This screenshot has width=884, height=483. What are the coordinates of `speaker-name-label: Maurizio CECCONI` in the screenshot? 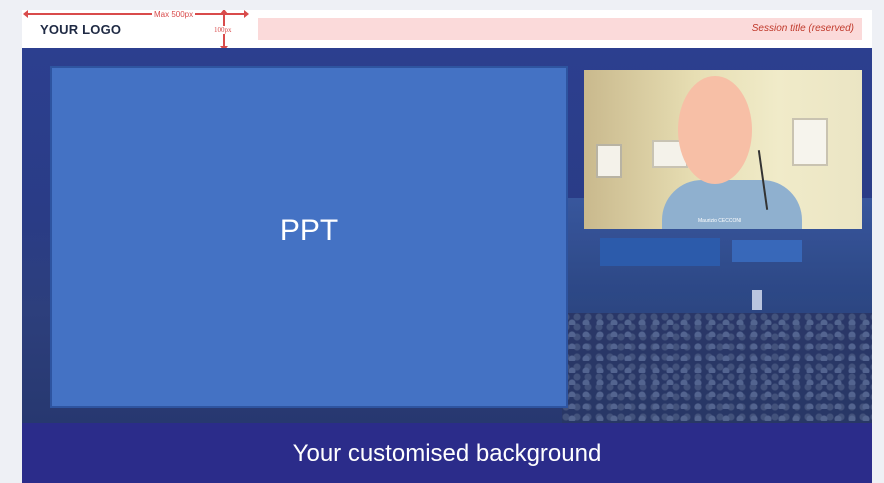 It's located at (720, 221).